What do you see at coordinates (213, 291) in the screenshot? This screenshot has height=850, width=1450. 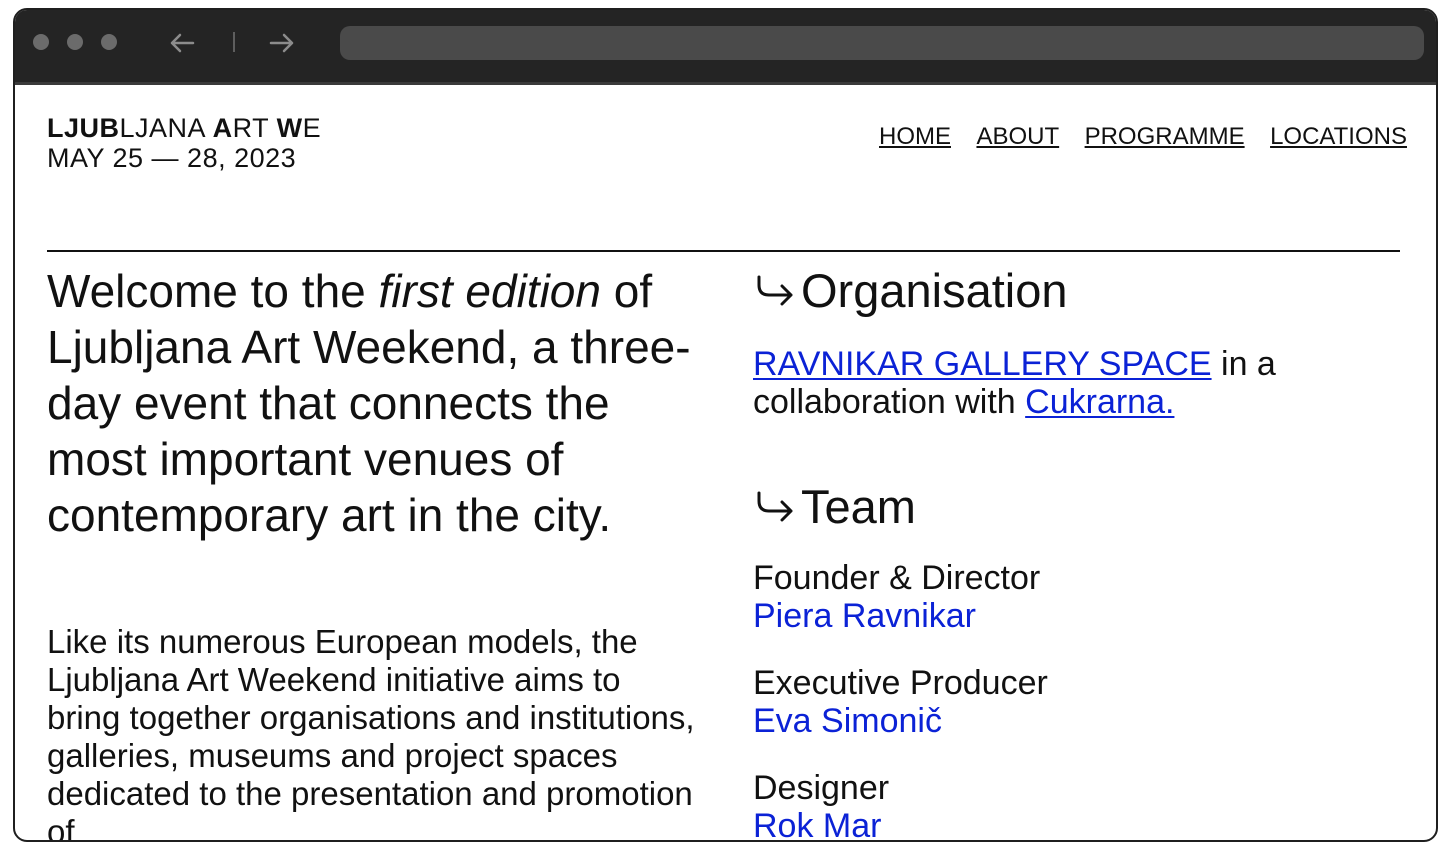 I see `intro-text: Welcome to the` at bounding box center [213, 291].